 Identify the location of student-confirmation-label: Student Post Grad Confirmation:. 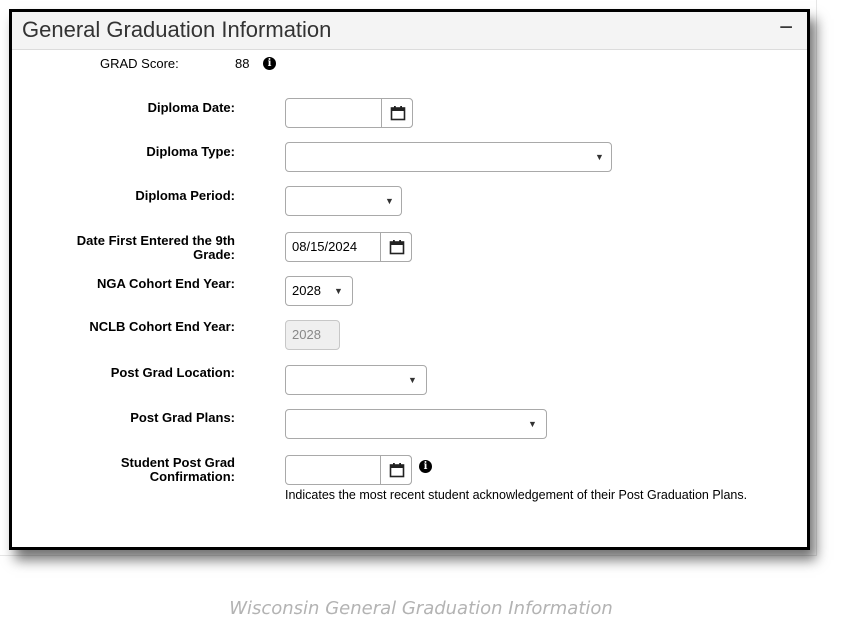
(120, 470).